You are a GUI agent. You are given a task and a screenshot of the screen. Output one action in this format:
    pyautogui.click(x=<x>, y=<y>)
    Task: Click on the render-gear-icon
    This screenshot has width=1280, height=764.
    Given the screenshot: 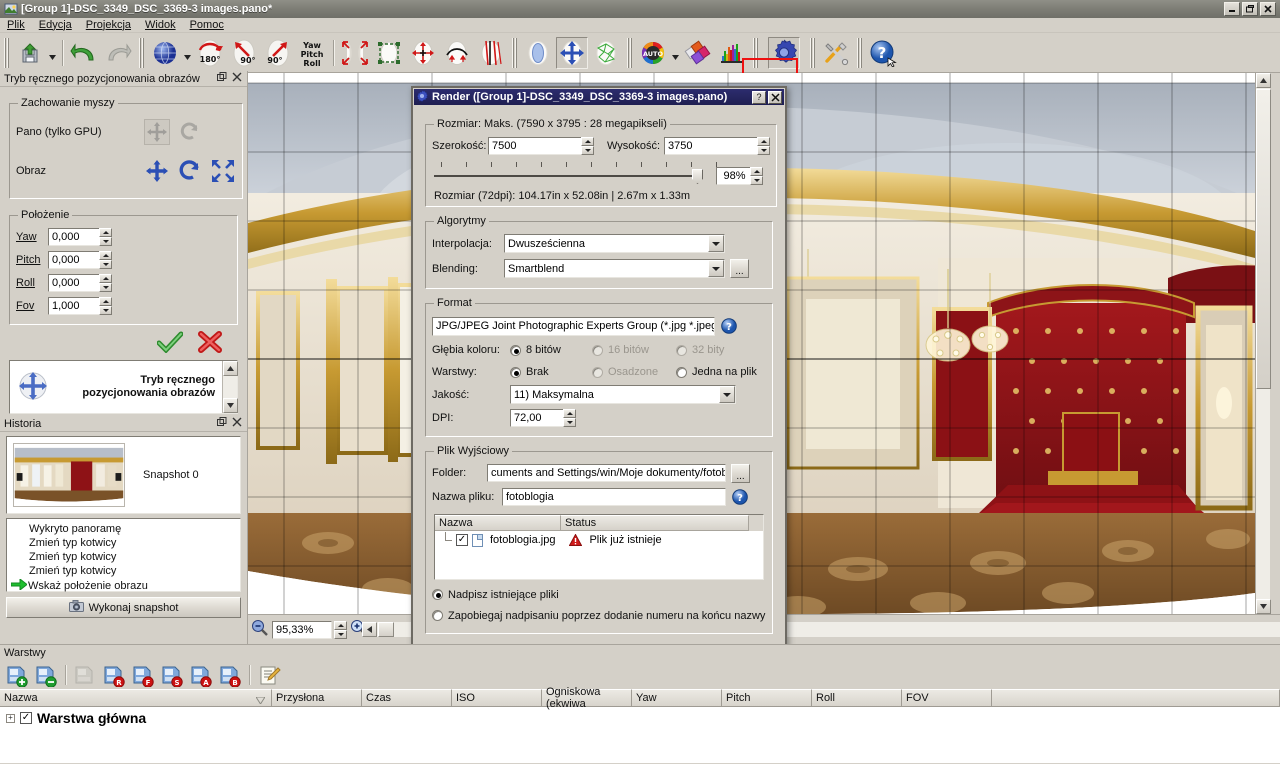 What is the action you would take?
    pyautogui.click(x=784, y=52)
    